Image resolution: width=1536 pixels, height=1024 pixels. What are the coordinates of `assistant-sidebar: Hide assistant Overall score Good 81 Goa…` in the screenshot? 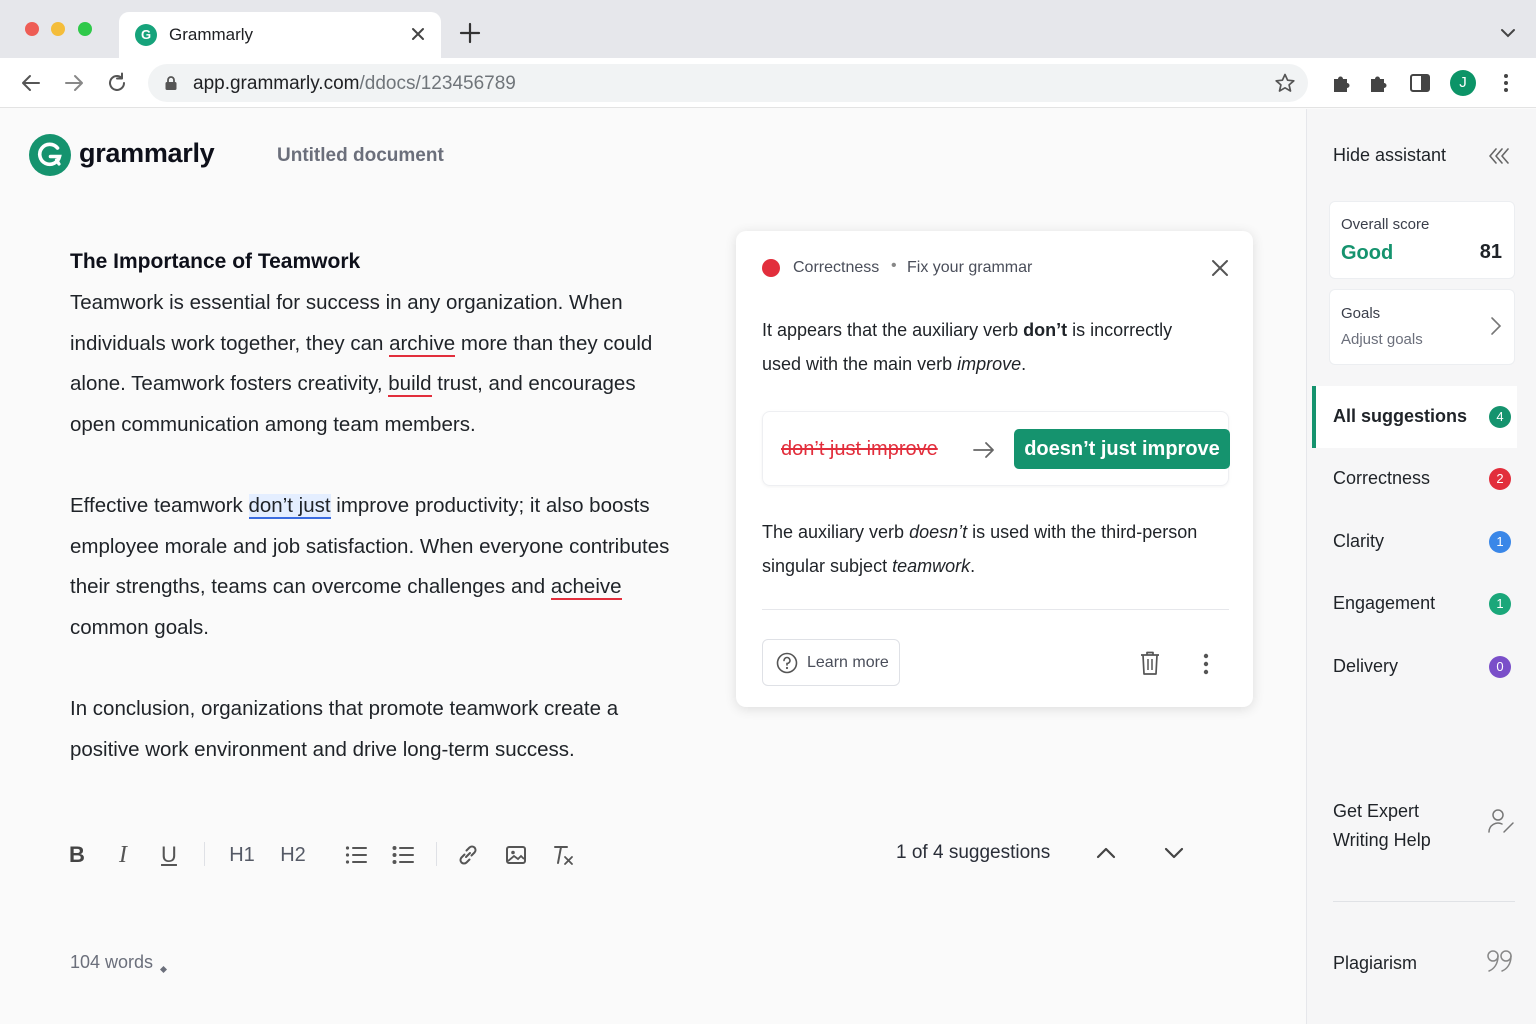 It's located at (1421, 566).